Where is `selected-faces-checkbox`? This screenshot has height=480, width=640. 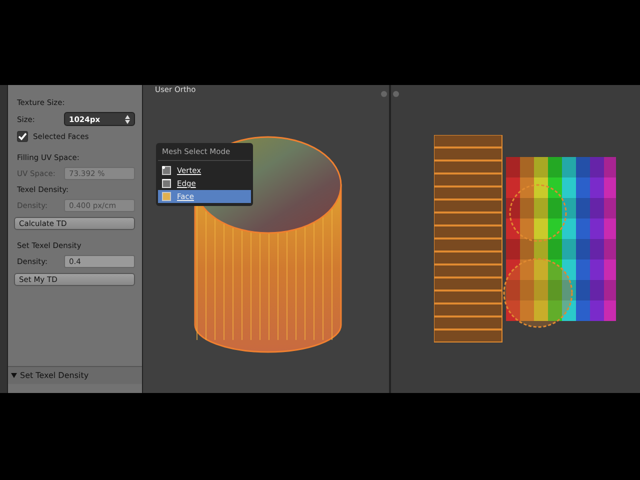
selected-faces-checkbox is located at coordinates (22, 136).